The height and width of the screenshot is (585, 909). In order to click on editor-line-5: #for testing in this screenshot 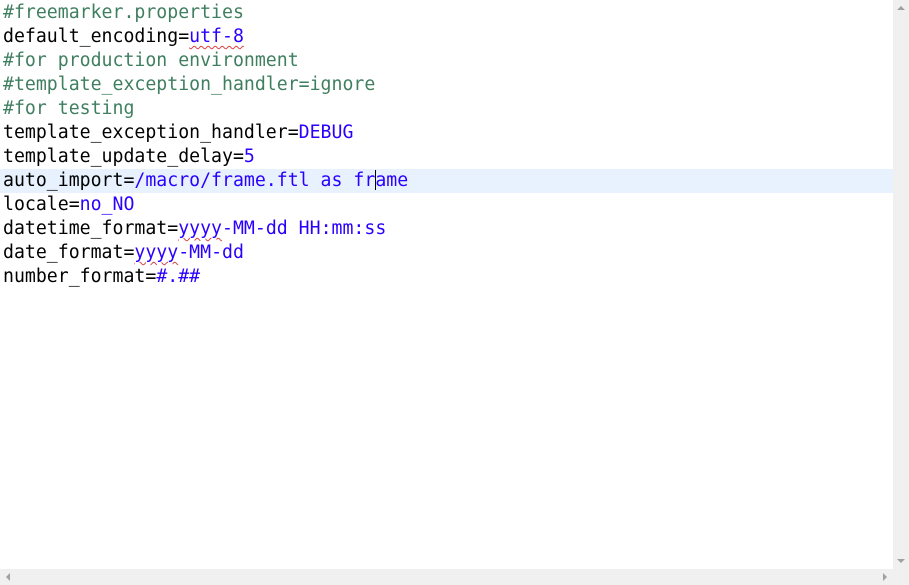, I will do `click(446, 109)`.